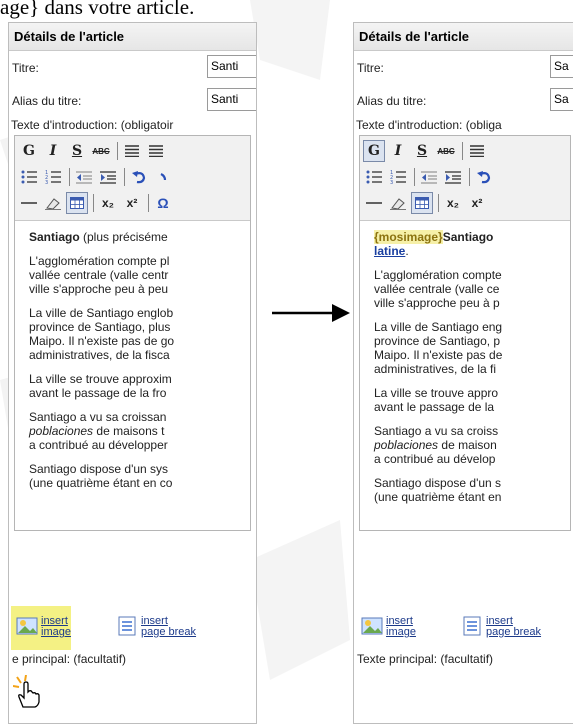 This screenshot has width=573, height=724. What do you see at coordinates (69, 659) in the screenshot?
I see `main-text-label: e principal: (facultatif)` at bounding box center [69, 659].